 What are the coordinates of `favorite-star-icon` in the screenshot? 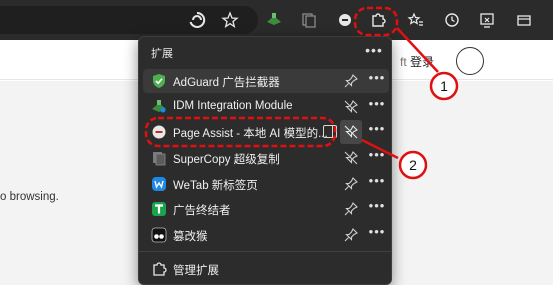 It's located at (230, 20).